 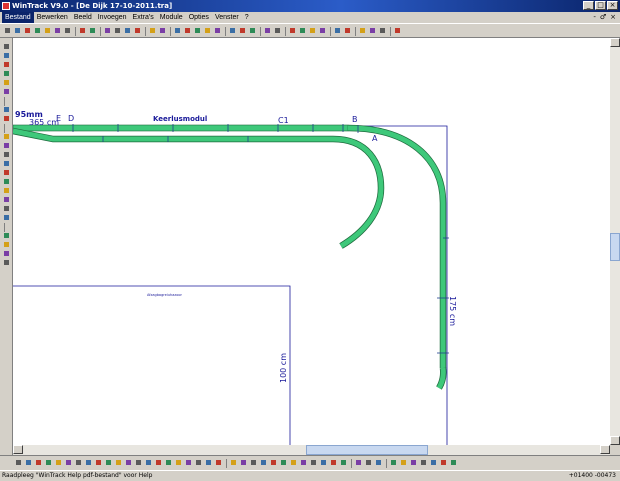 I want to click on horizontal-scrollbar, so click(x=311, y=450).